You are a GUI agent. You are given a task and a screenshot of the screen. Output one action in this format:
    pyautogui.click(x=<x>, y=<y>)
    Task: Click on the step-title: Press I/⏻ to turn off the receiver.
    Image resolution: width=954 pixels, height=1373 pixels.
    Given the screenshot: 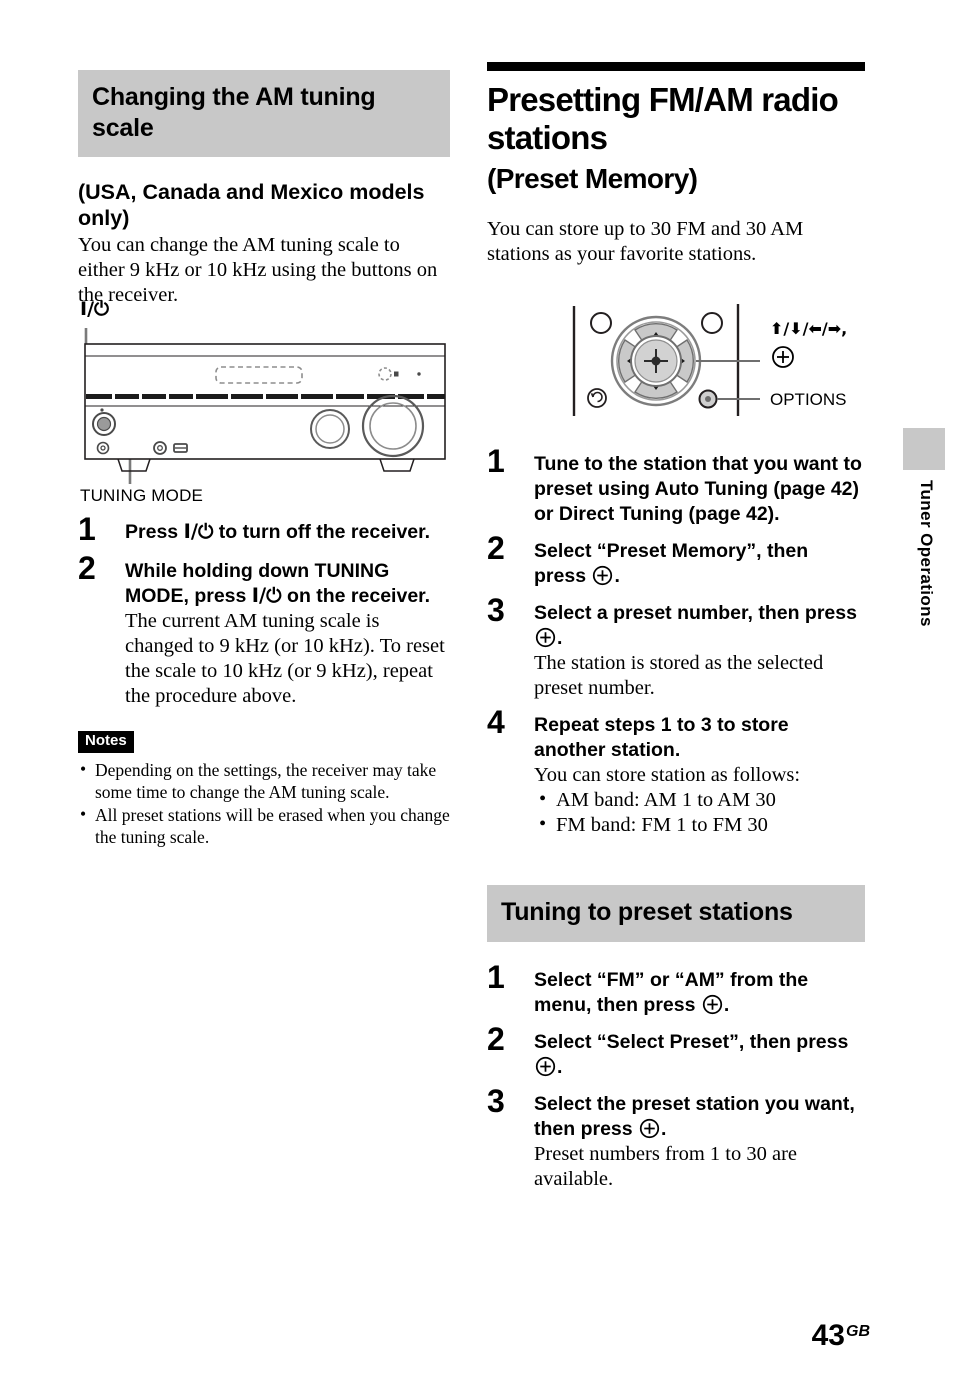 What is the action you would take?
    pyautogui.click(x=287, y=532)
    